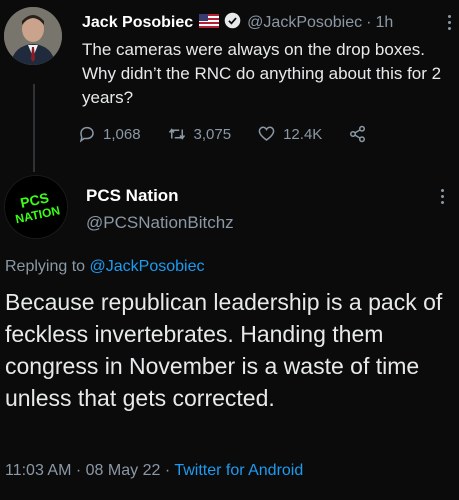 This screenshot has width=459, height=500. Describe the element at coordinates (147, 266) in the screenshot. I see `replying-to-handle: @JackPosobiec` at that location.